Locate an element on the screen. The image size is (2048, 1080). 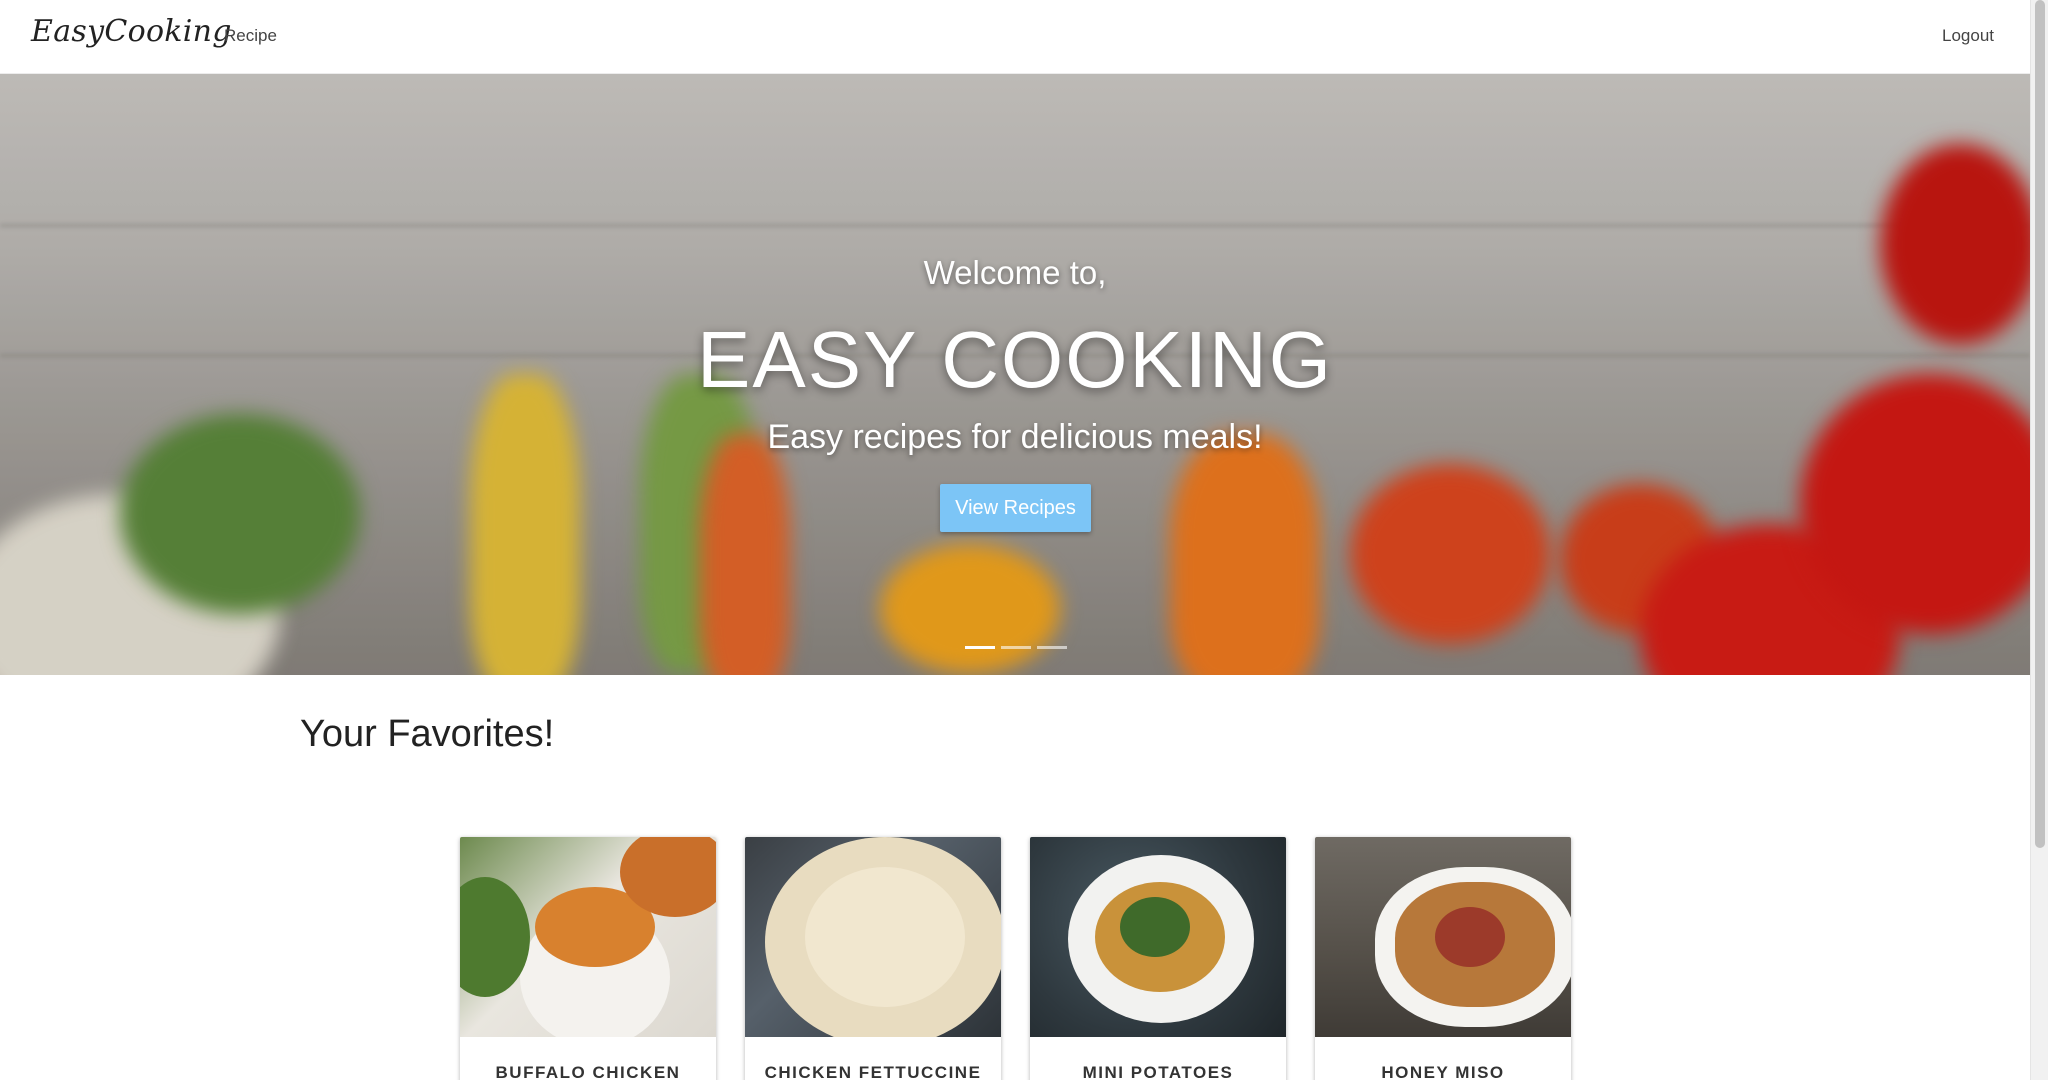
page-scrollbar is located at coordinates (2039, 540).